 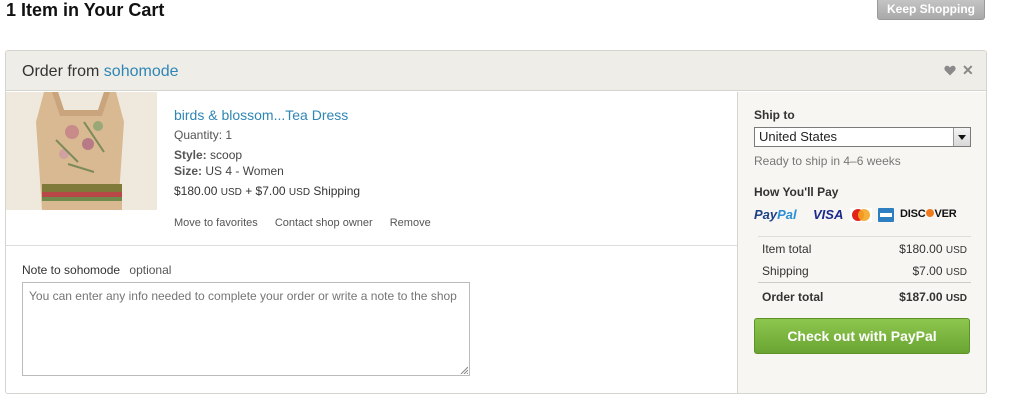 I want to click on keep-shopping-button: Keep Shopping, so click(x=931, y=10).